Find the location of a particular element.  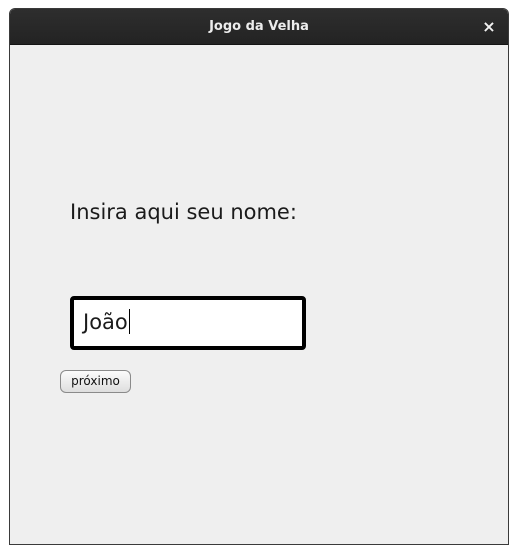

name-prompt-label: Insira aqui seu nome: is located at coordinates (183, 212).